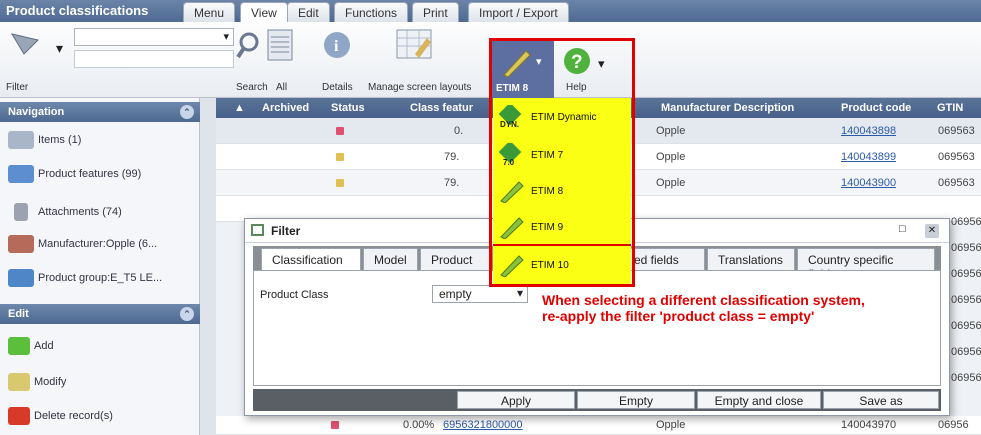  What do you see at coordinates (285, 108) in the screenshot?
I see `column-archived: Archived` at bounding box center [285, 108].